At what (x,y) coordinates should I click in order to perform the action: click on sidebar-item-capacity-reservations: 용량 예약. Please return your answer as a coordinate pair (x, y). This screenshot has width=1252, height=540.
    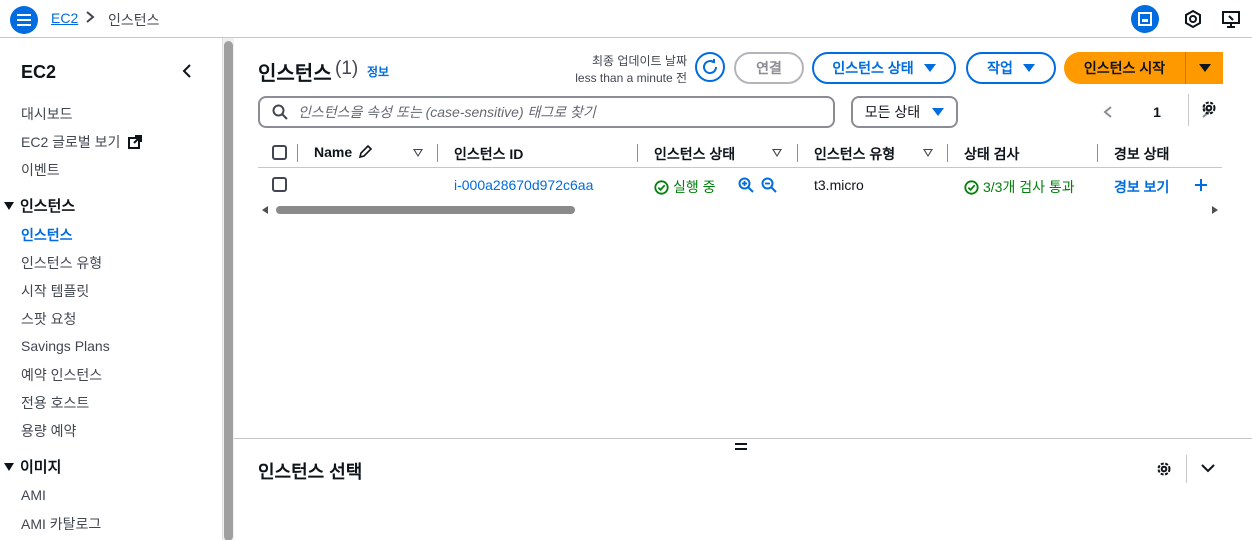
    Looking at the image, I should click on (48, 431).